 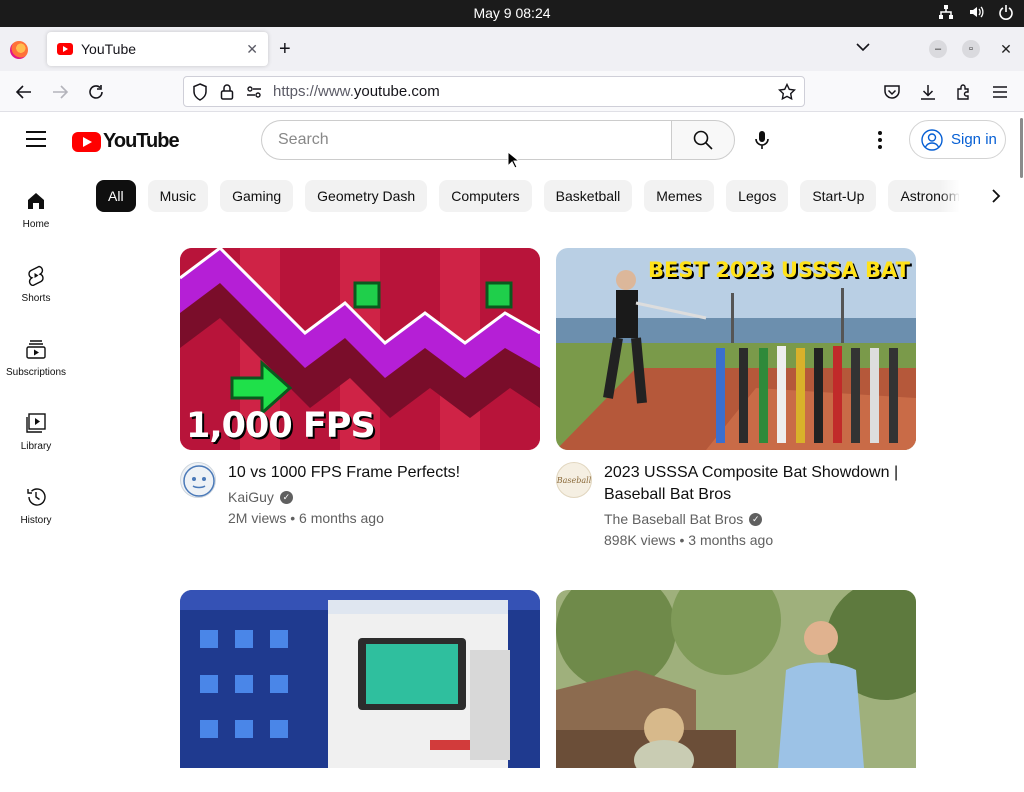 I want to click on upload-age: 3 months ago, so click(x=731, y=540).